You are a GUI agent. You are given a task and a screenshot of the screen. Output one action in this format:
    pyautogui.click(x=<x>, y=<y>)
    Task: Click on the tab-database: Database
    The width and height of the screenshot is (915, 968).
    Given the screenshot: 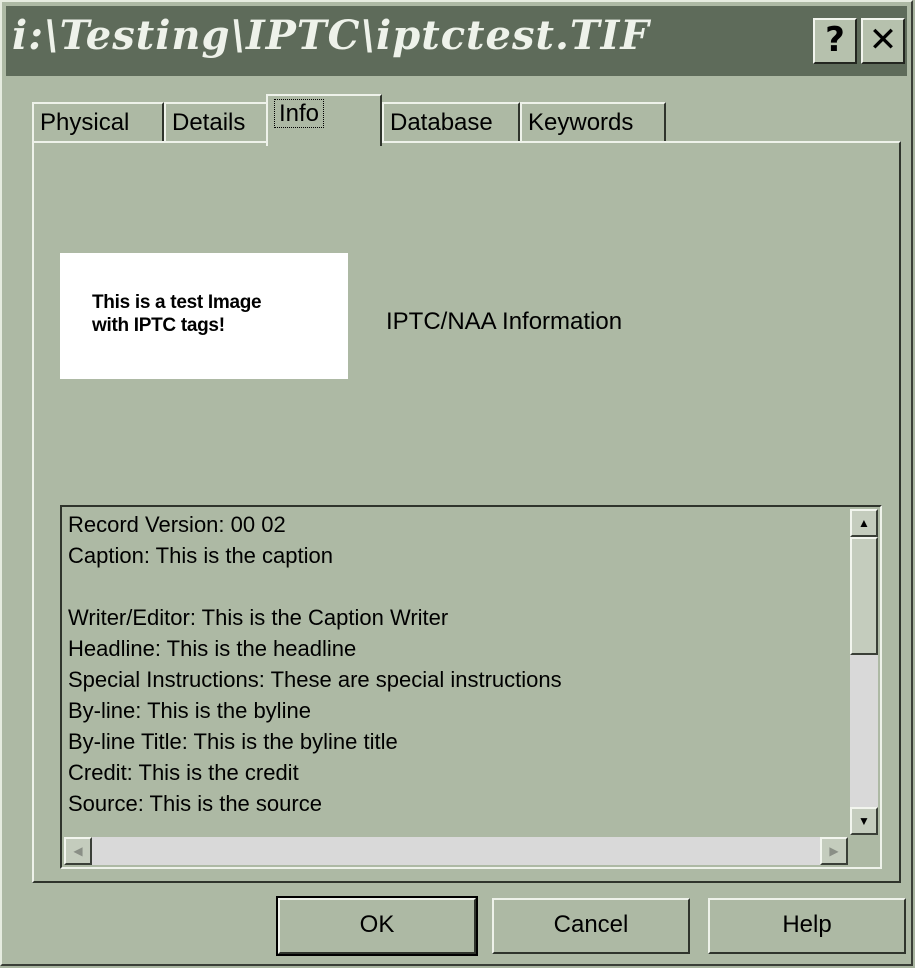 What is the action you would take?
    pyautogui.click(x=451, y=122)
    